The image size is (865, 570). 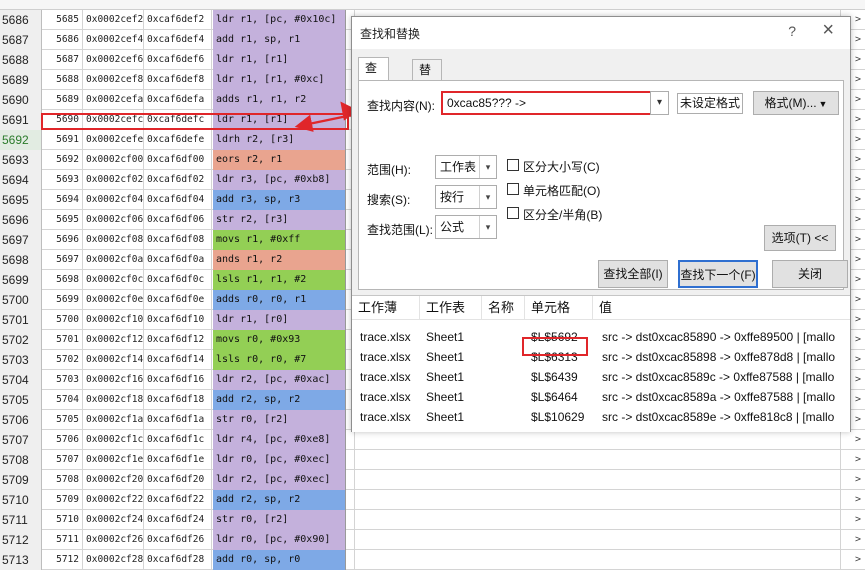 What do you see at coordinates (21, 320) in the screenshot?
I see `row-header: 5701` at bounding box center [21, 320].